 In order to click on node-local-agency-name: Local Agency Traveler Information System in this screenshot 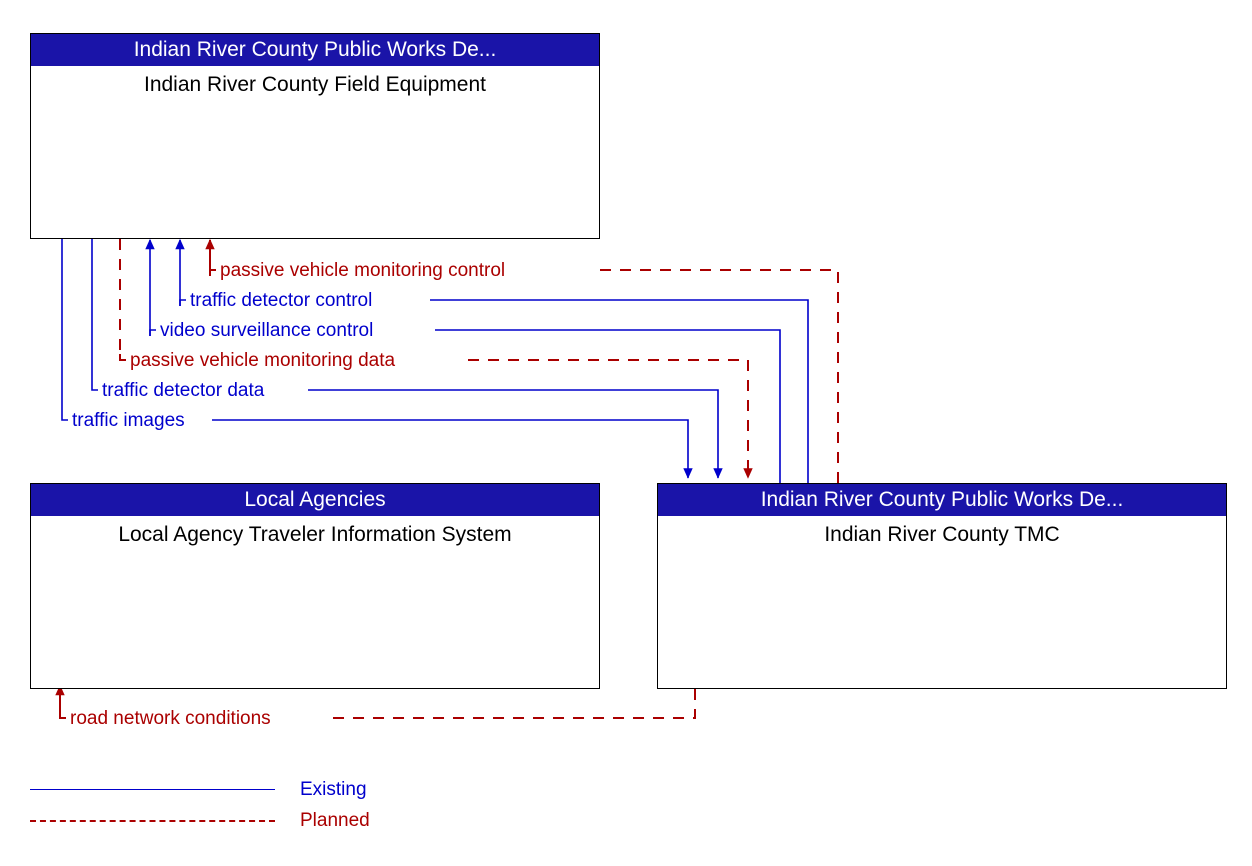, I will do `click(315, 534)`.